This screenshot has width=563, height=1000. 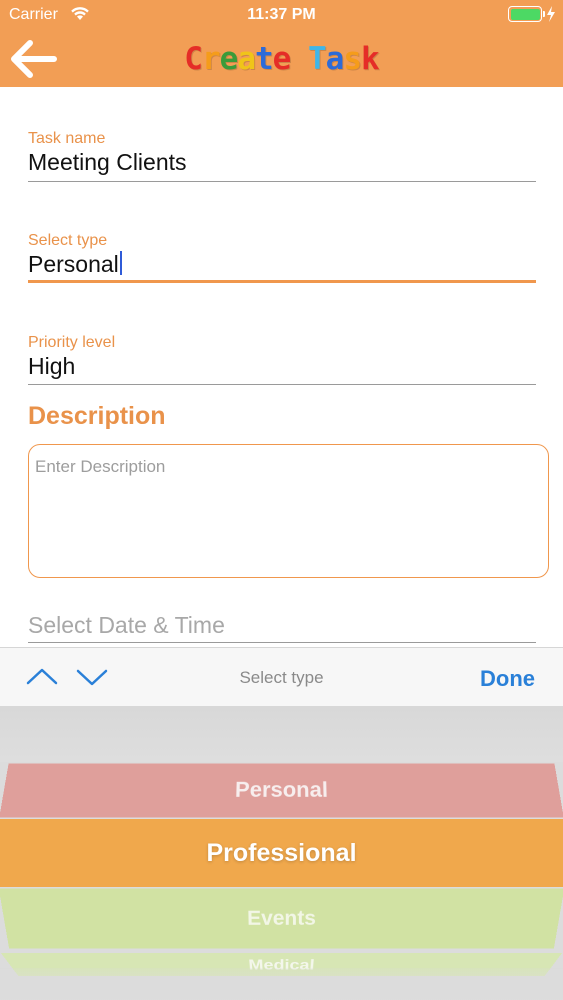 I want to click on text-caret, so click(x=120, y=263).